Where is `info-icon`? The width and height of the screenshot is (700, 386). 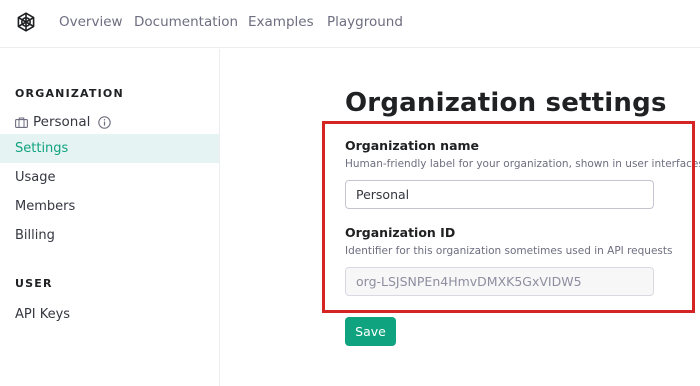
info-icon is located at coordinates (105, 122).